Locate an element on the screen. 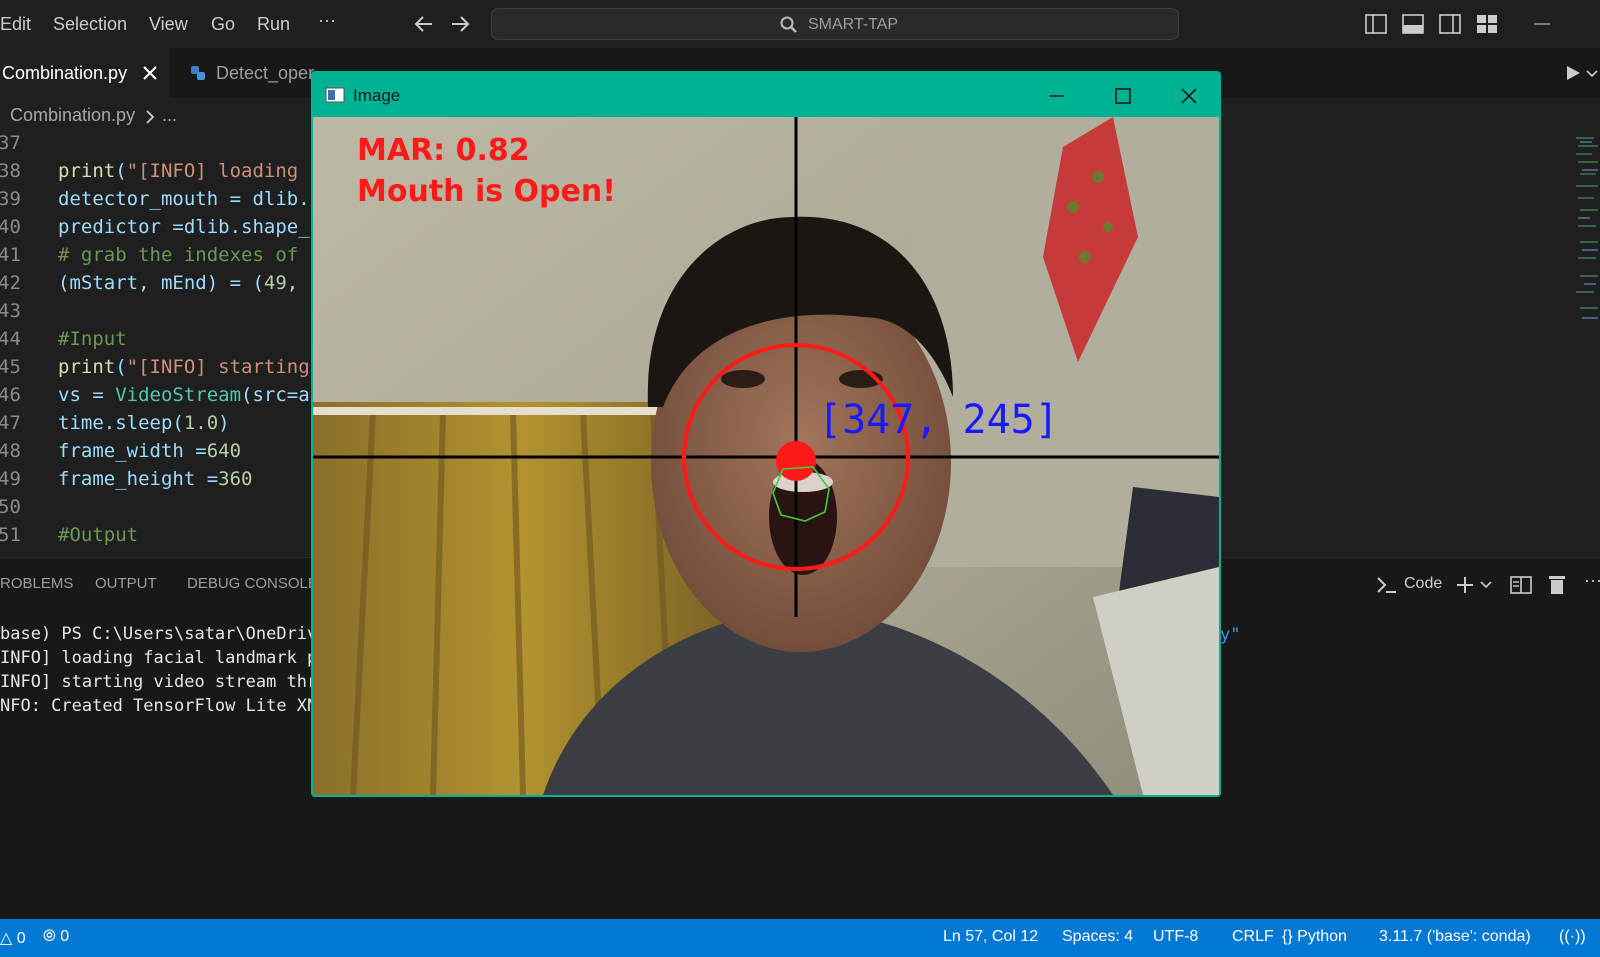 The width and height of the screenshot is (1600, 957). line-number: 41 is located at coordinates (10, 255).